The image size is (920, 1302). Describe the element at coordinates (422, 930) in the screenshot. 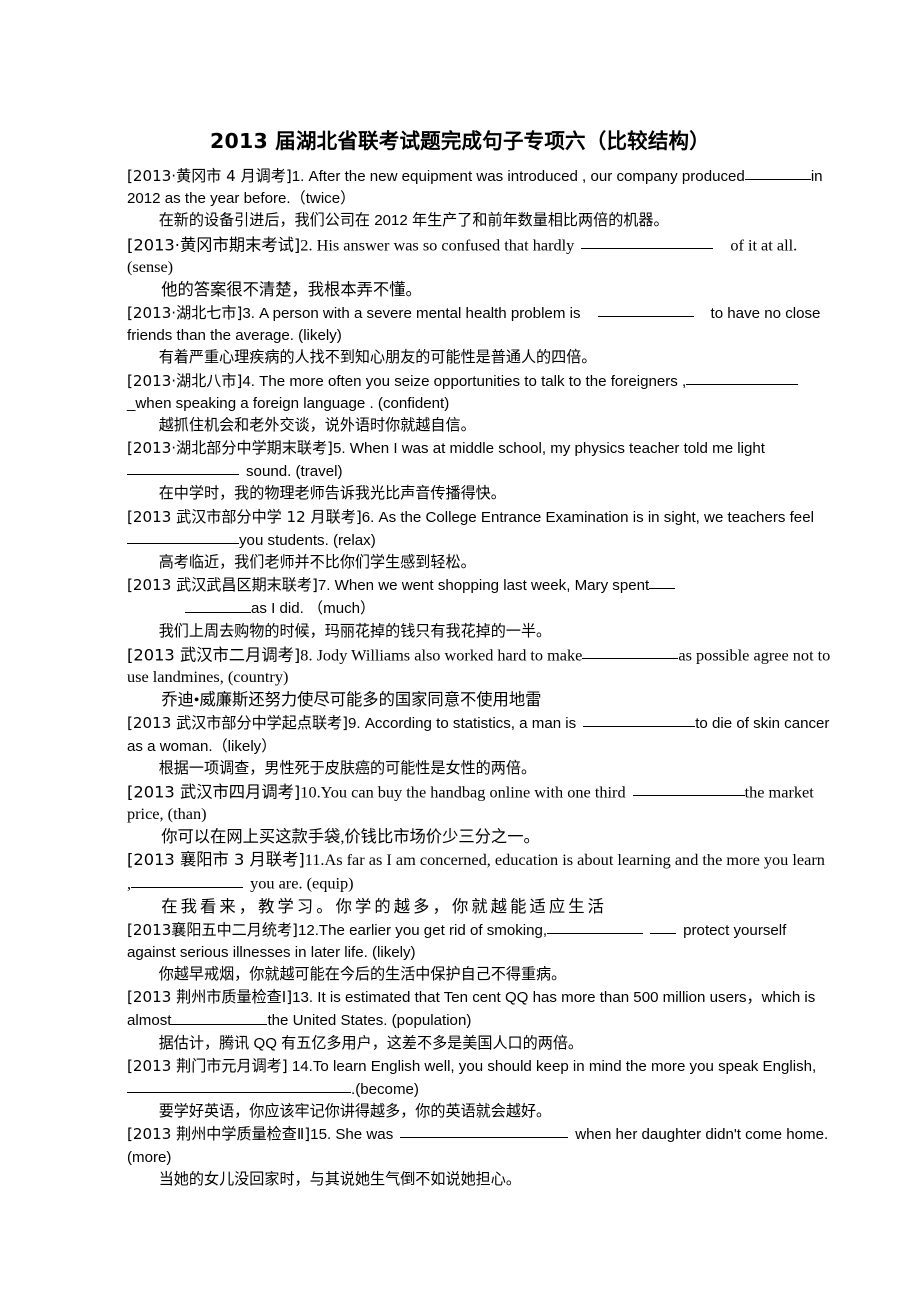

I see `question-text-1: 12.The earlier you get rid of smoking,` at that location.